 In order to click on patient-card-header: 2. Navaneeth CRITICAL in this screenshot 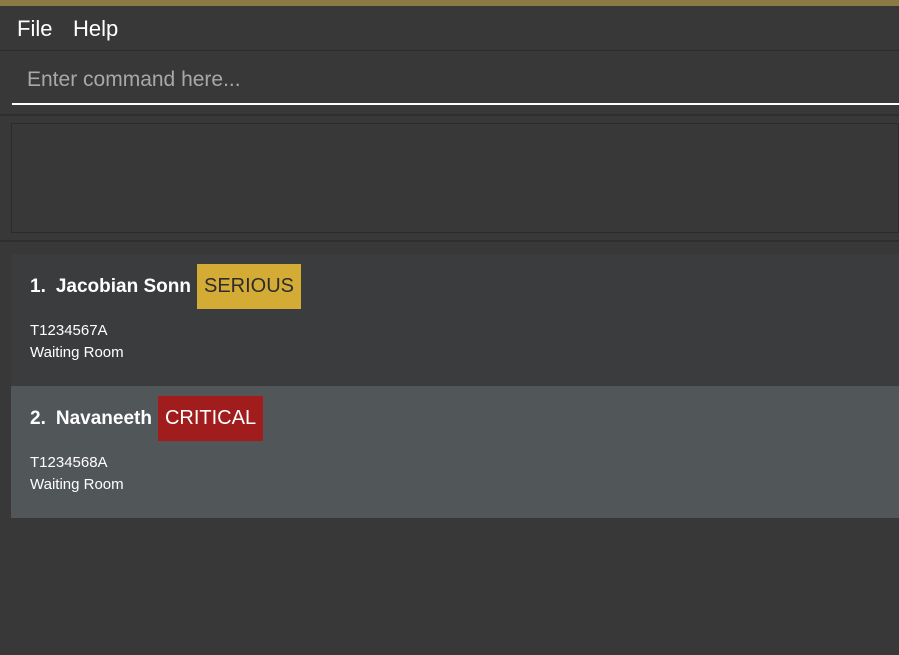, I will do `click(464, 418)`.